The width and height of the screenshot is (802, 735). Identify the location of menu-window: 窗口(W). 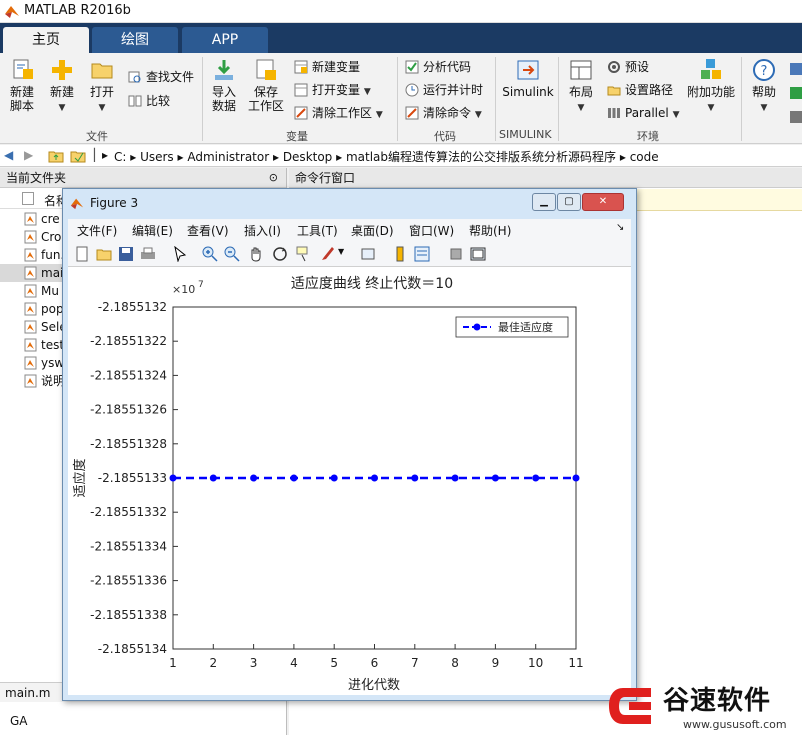
(431, 230).